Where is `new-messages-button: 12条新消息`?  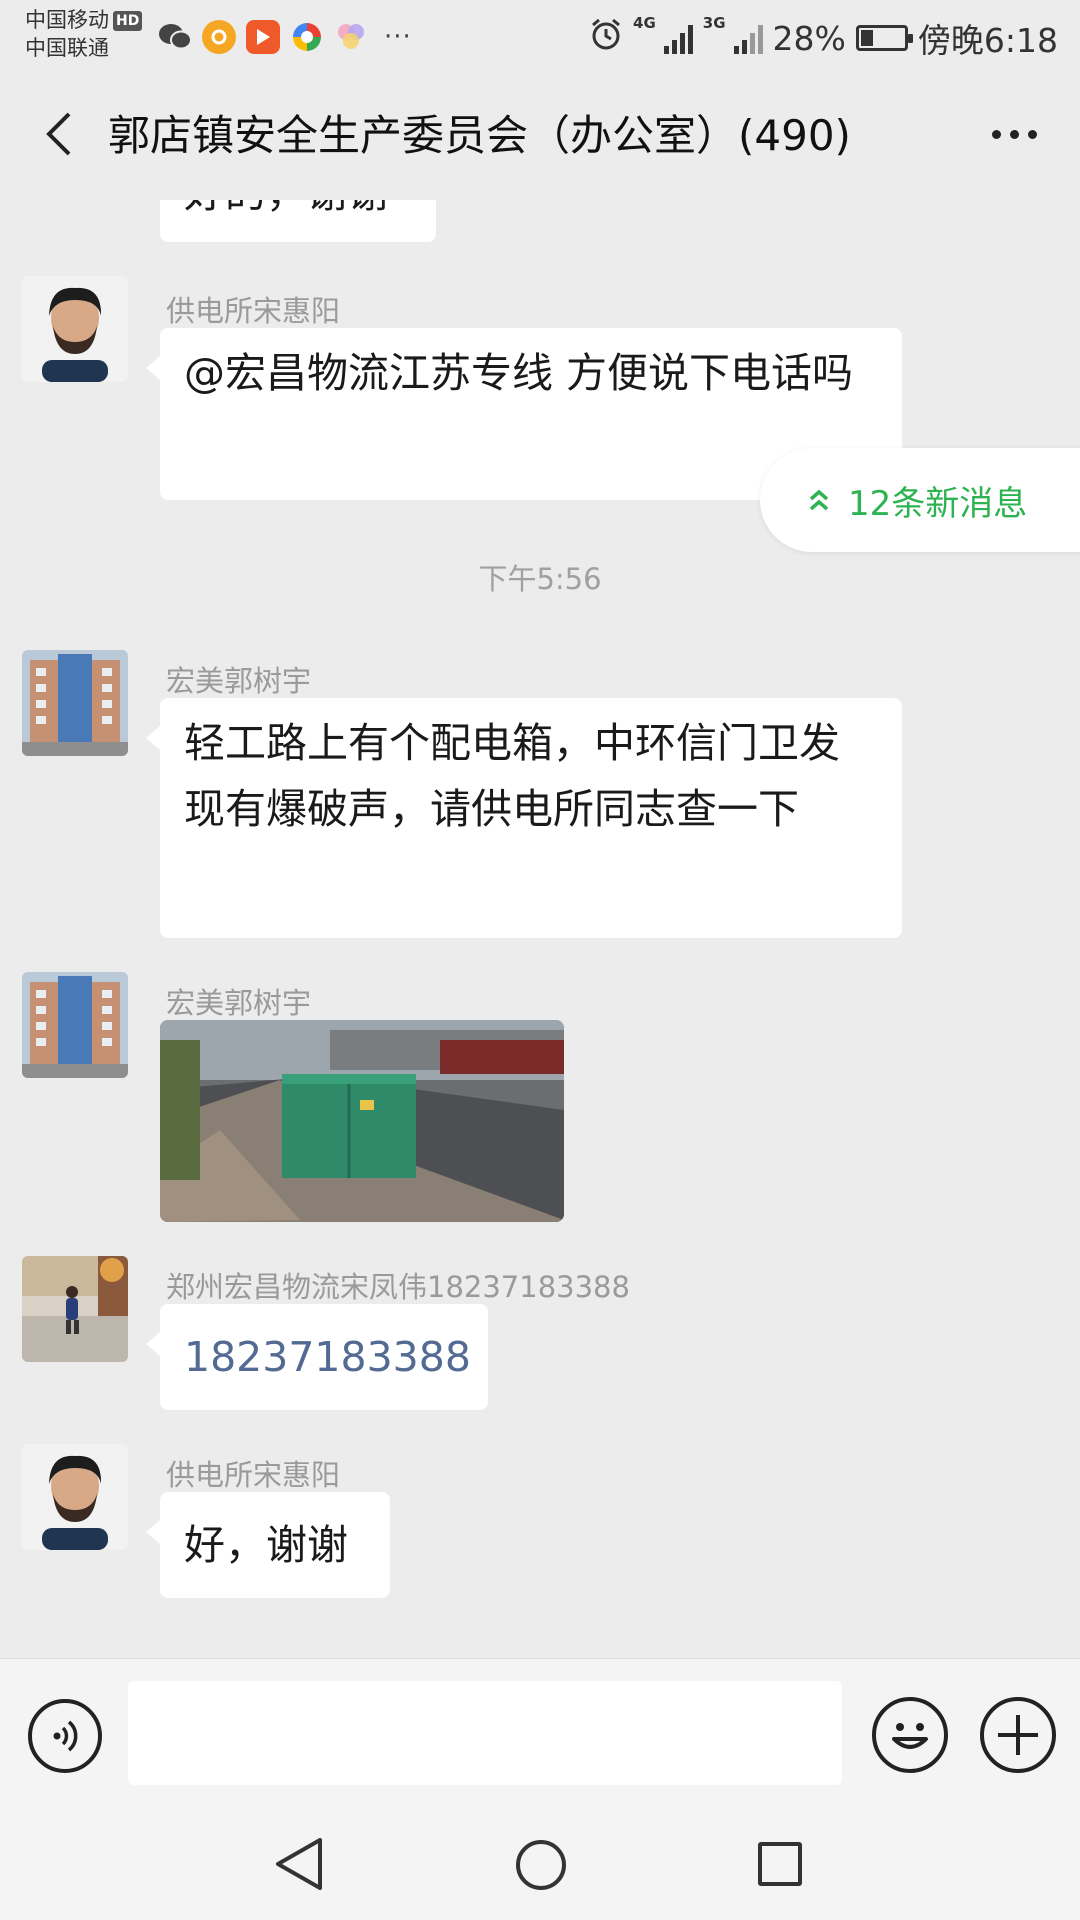
new-messages-button: 12条新消息 is located at coordinates (920, 500).